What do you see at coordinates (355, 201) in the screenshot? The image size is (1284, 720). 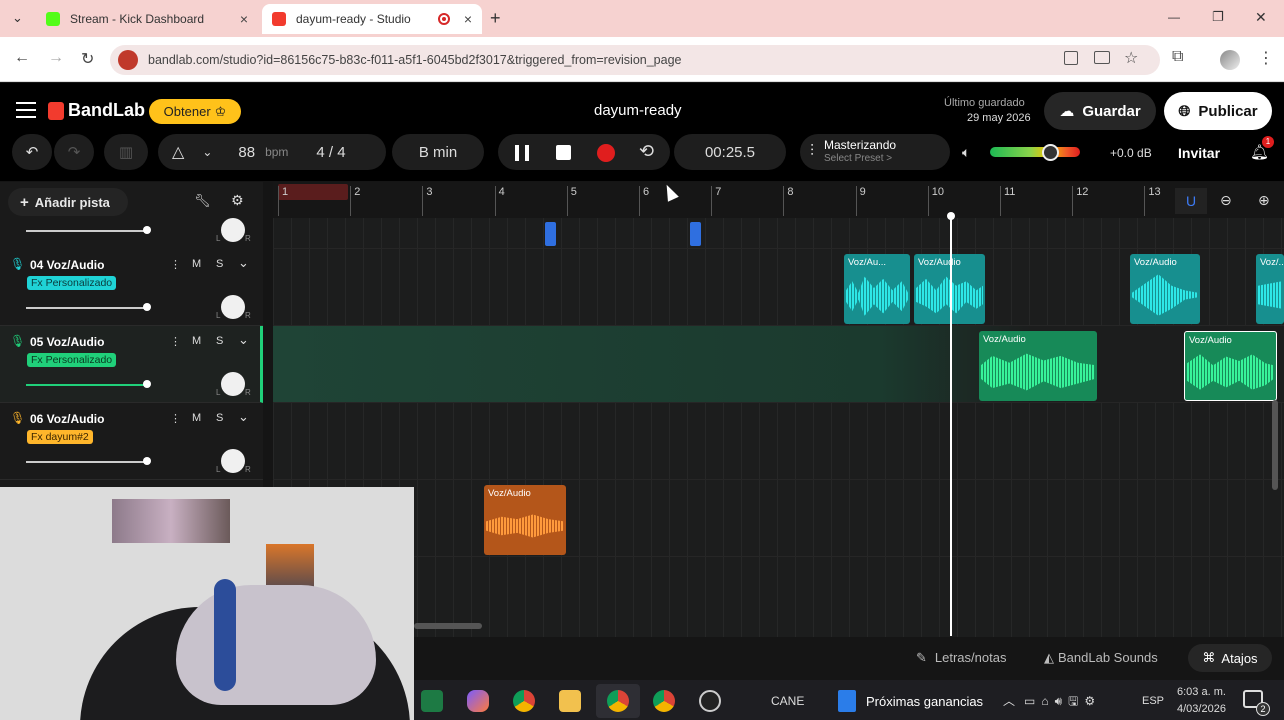 I see `ruler-bar-number: 2` at bounding box center [355, 201].